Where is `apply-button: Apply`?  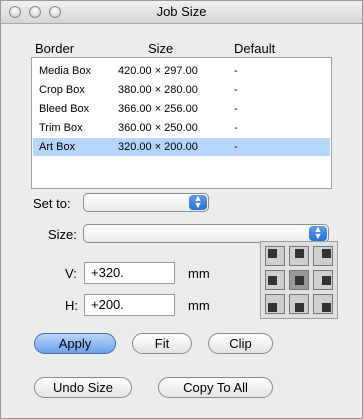
apply-button: Apply is located at coordinates (75, 343).